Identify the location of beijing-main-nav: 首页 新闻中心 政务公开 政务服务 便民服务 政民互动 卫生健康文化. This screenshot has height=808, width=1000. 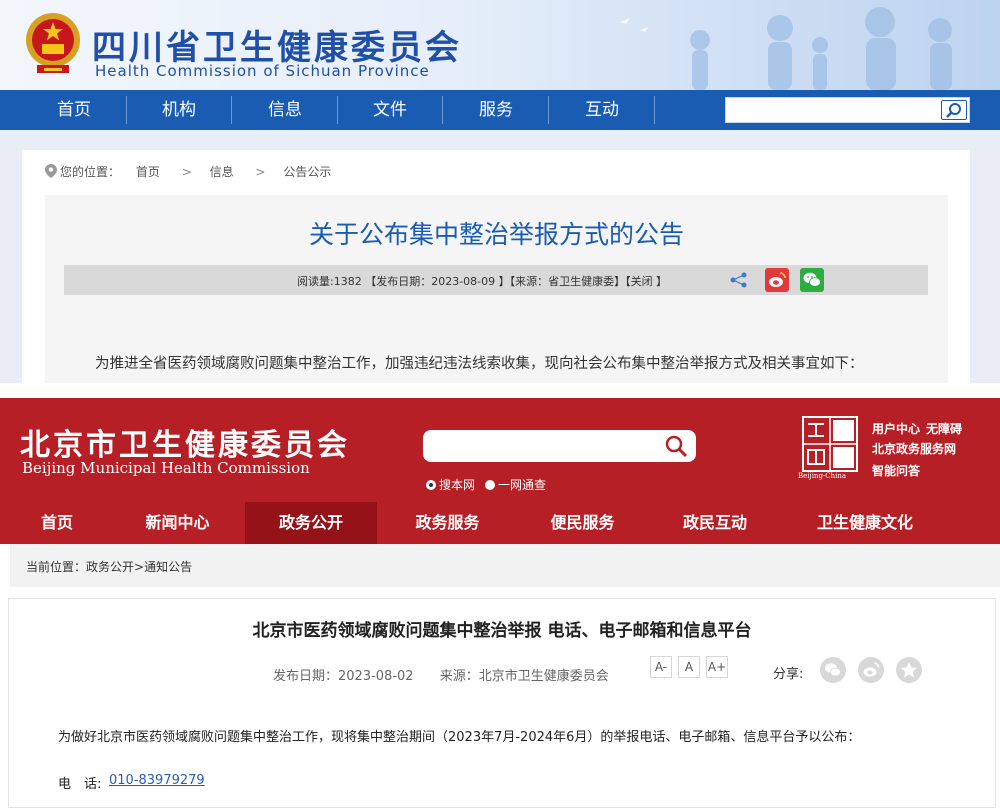
(500, 523).